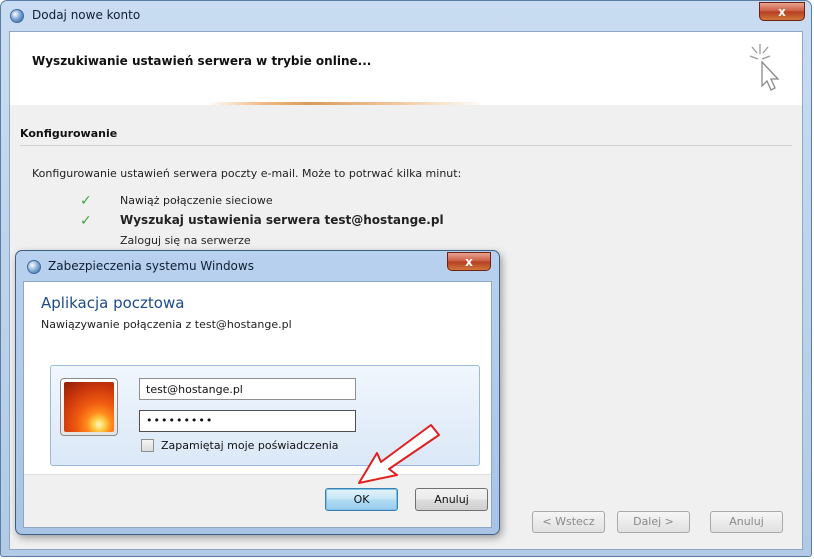  I want to click on wizard-cancel-button: Anuluj, so click(746, 522).